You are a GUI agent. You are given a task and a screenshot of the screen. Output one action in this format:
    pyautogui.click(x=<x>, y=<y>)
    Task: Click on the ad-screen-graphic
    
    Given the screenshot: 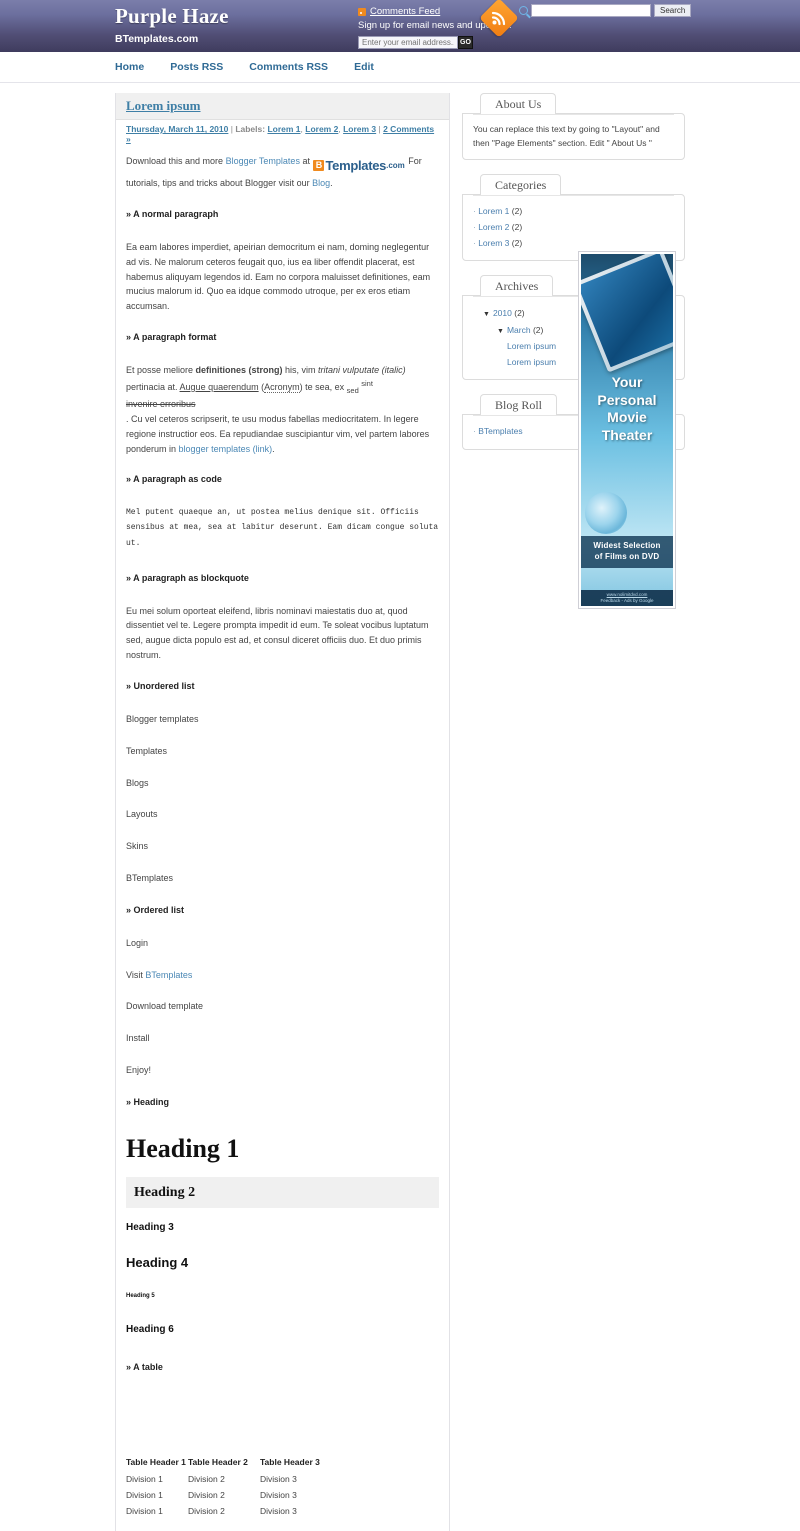 What is the action you would take?
    pyautogui.click(x=627, y=313)
    